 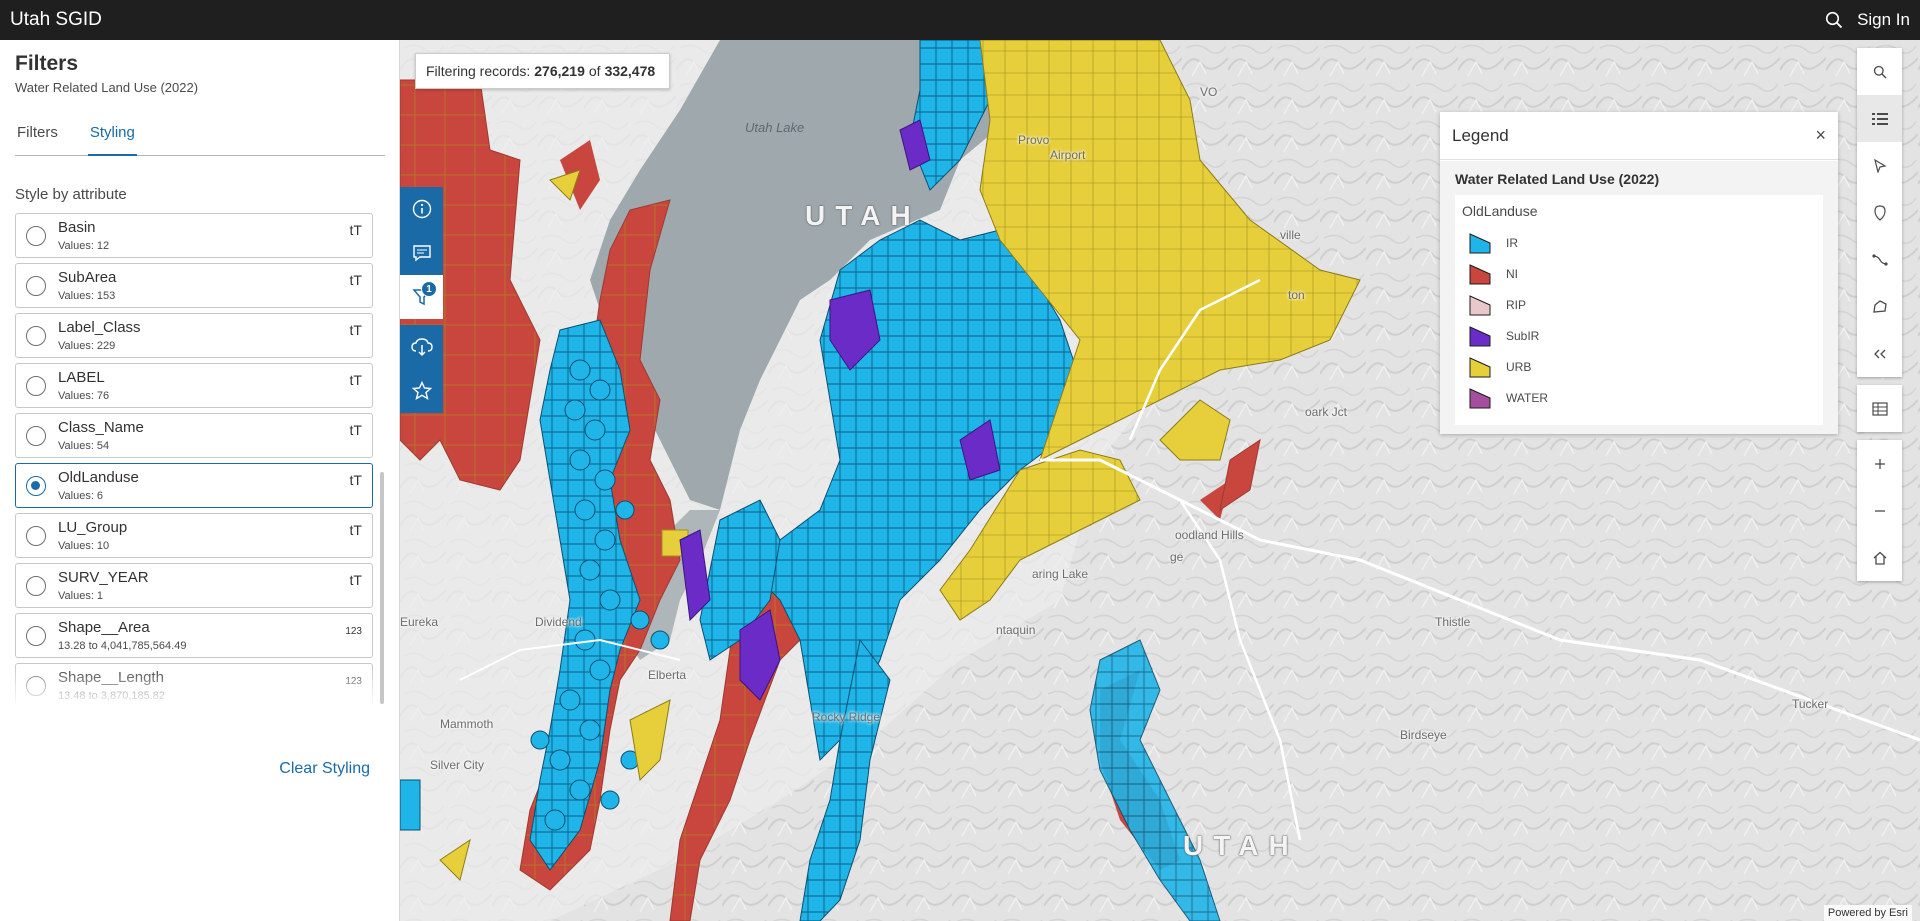 What do you see at coordinates (1453, 622) in the screenshot?
I see `map-label-thistle: Thistle` at bounding box center [1453, 622].